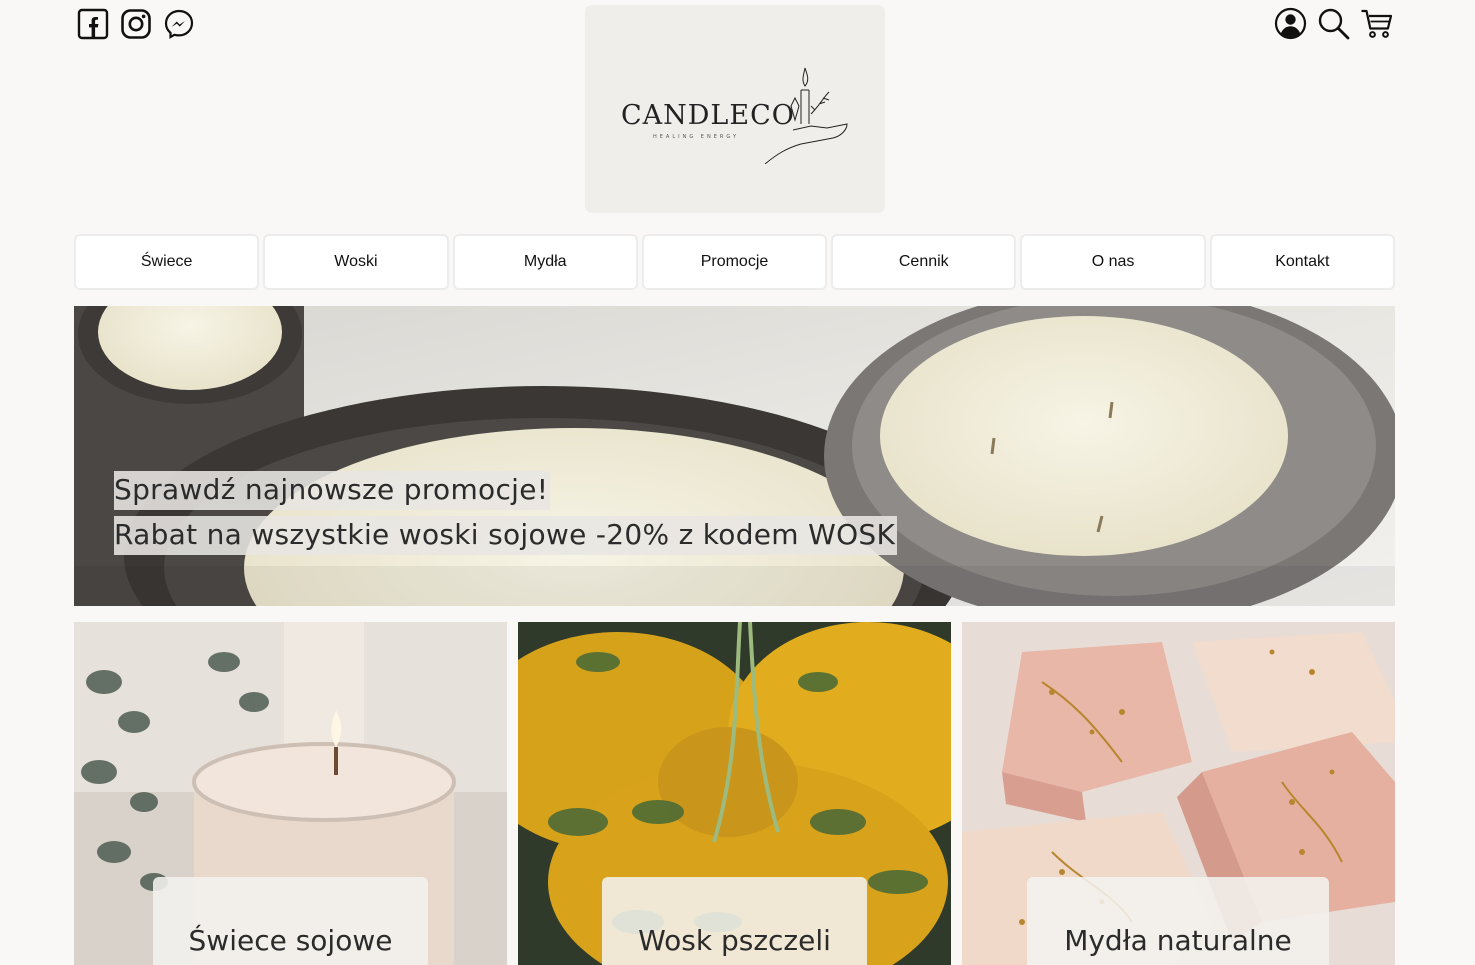 The width and height of the screenshot is (1475, 965). Describe the element at coordinates (696, 137) in the screenshot. I see `logo-tagline: HEALING ENERGY` at that location.